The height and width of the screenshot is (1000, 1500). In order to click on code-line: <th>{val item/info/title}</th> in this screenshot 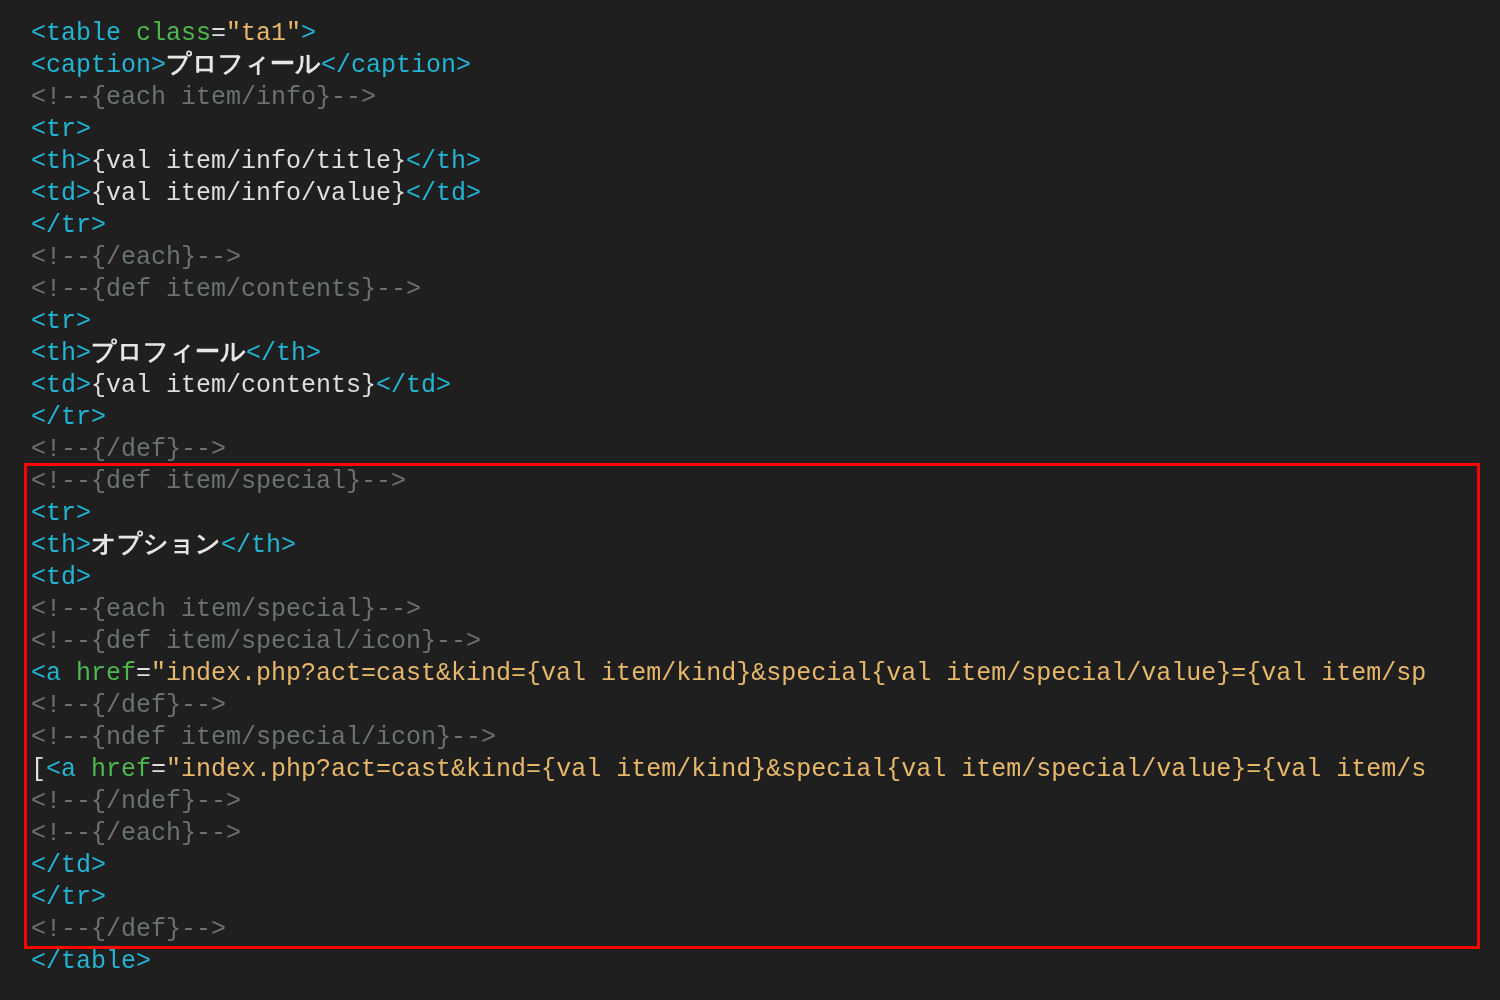, I will do `click(256, 162)`.